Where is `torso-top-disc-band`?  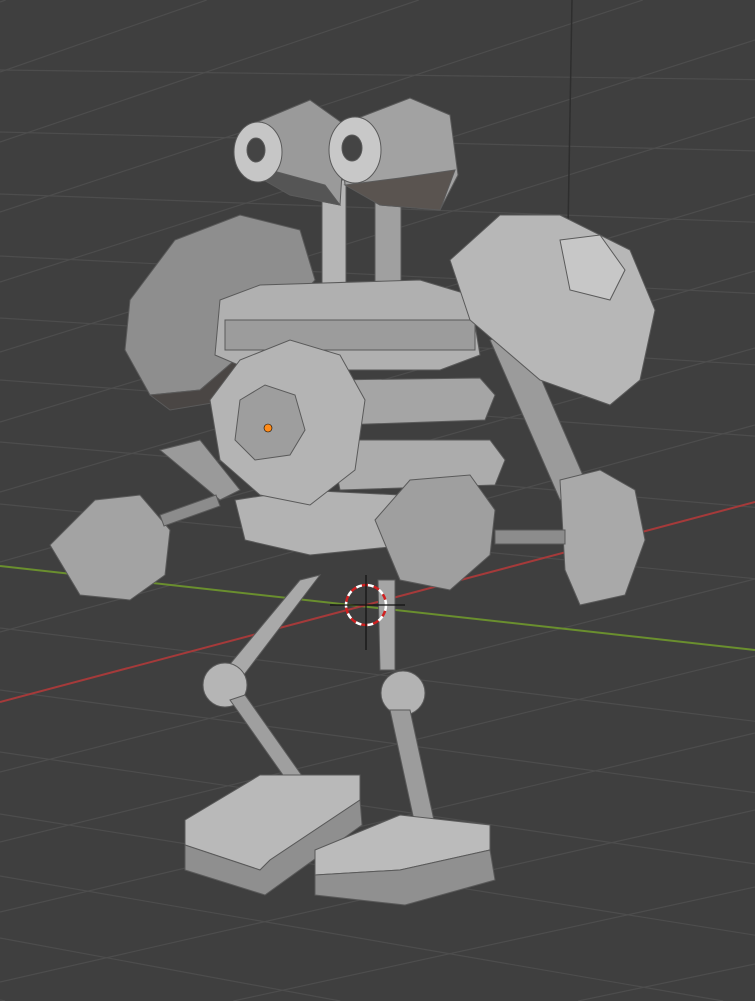
torso-top-disc-band is located at coordinates (350, 335).